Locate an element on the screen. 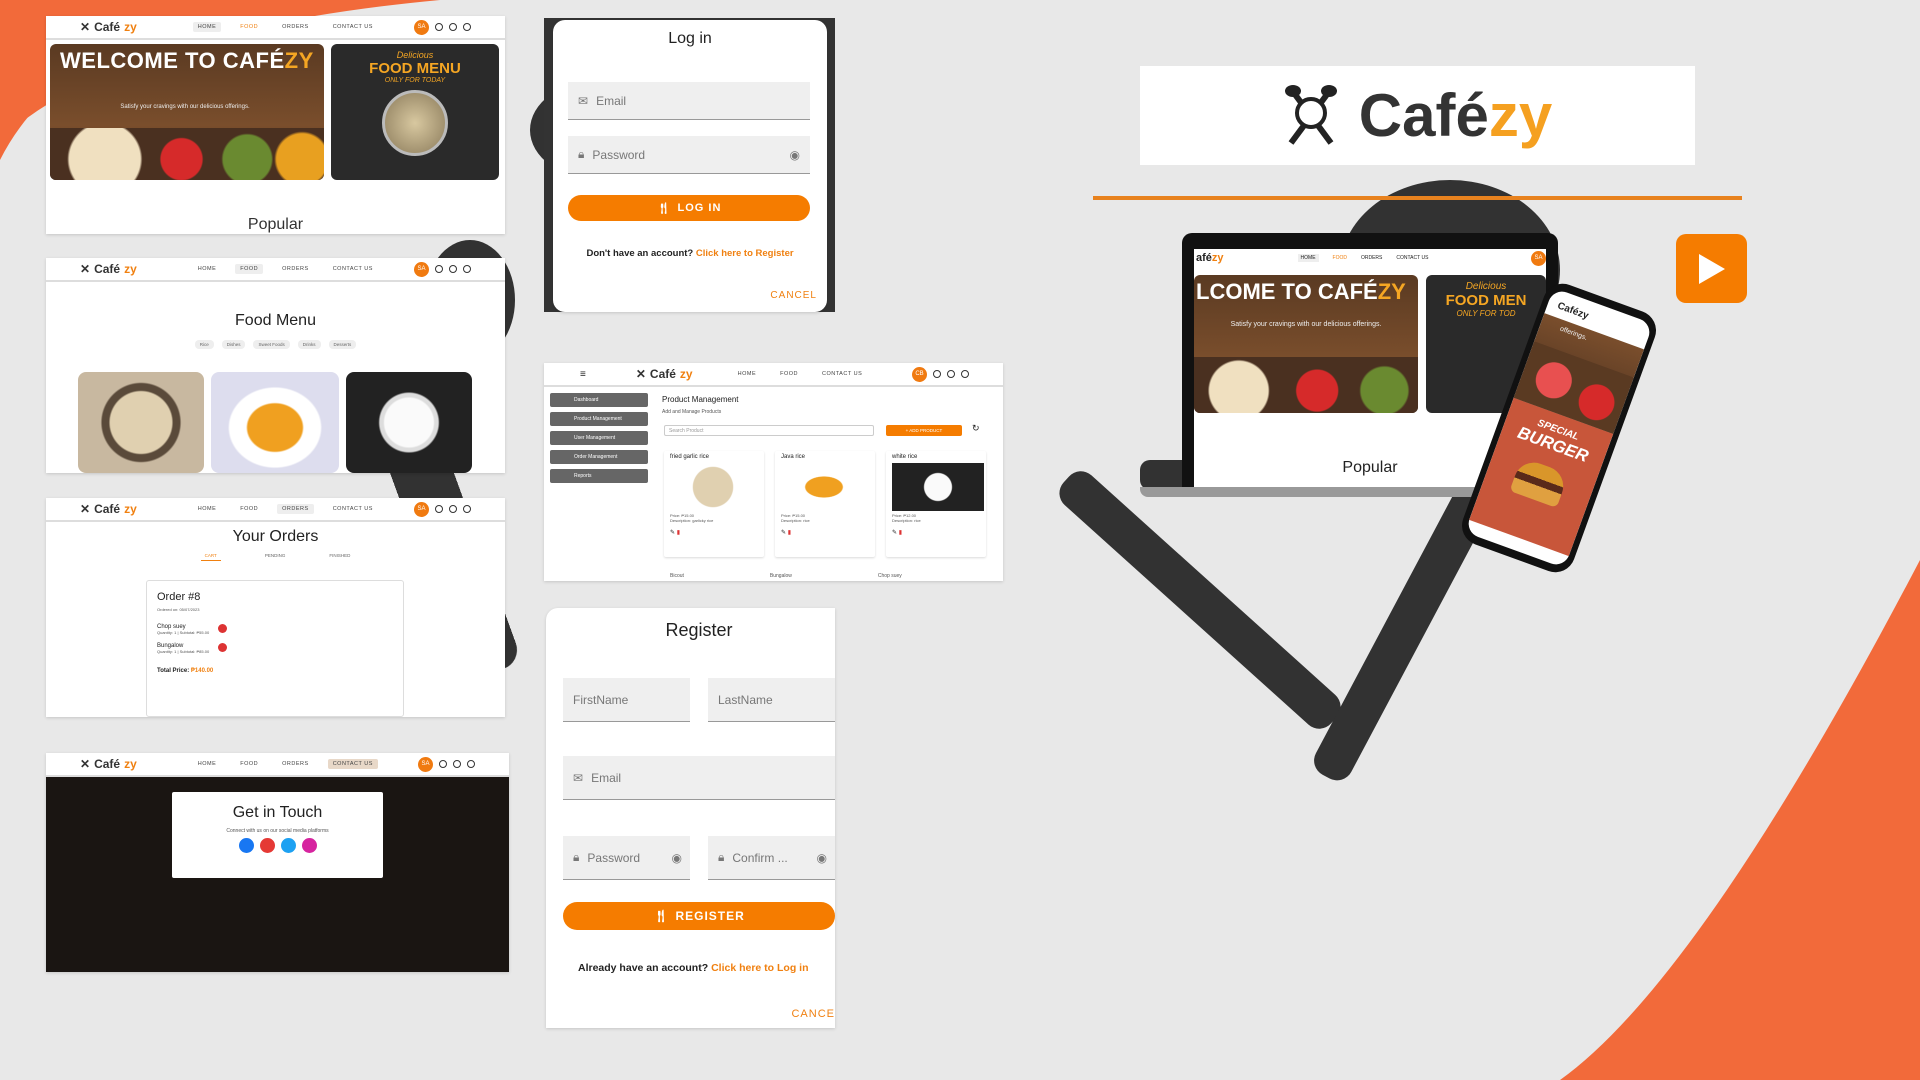 This screenshot has width=1920, height=1080. login-button: 🍴︎ LOG IN is located at coordinates (689, 208).